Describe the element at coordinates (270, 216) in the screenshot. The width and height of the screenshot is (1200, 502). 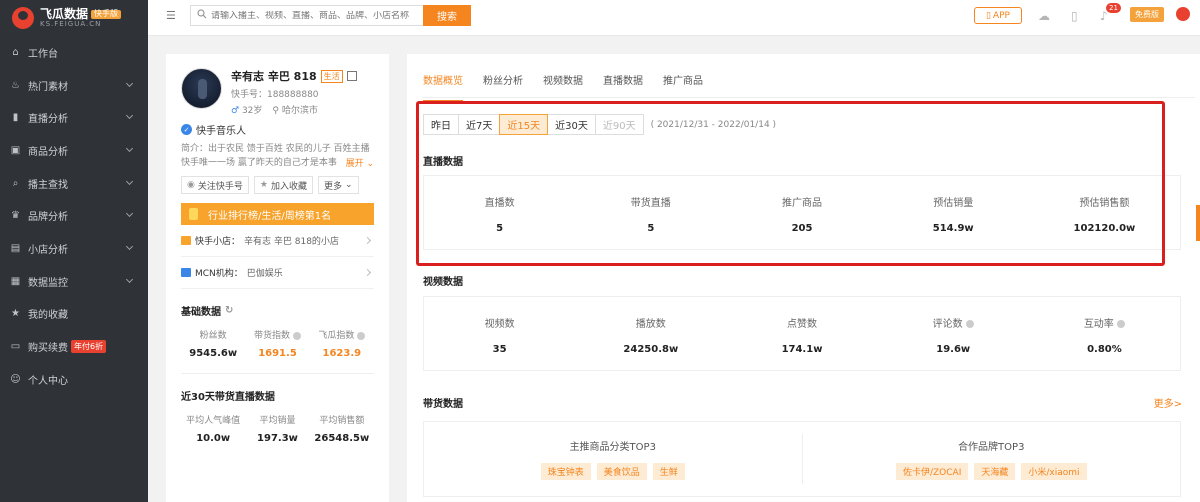
I see `rank-banner-text: 行业排行榜/生活/周榜第1名` at that location.